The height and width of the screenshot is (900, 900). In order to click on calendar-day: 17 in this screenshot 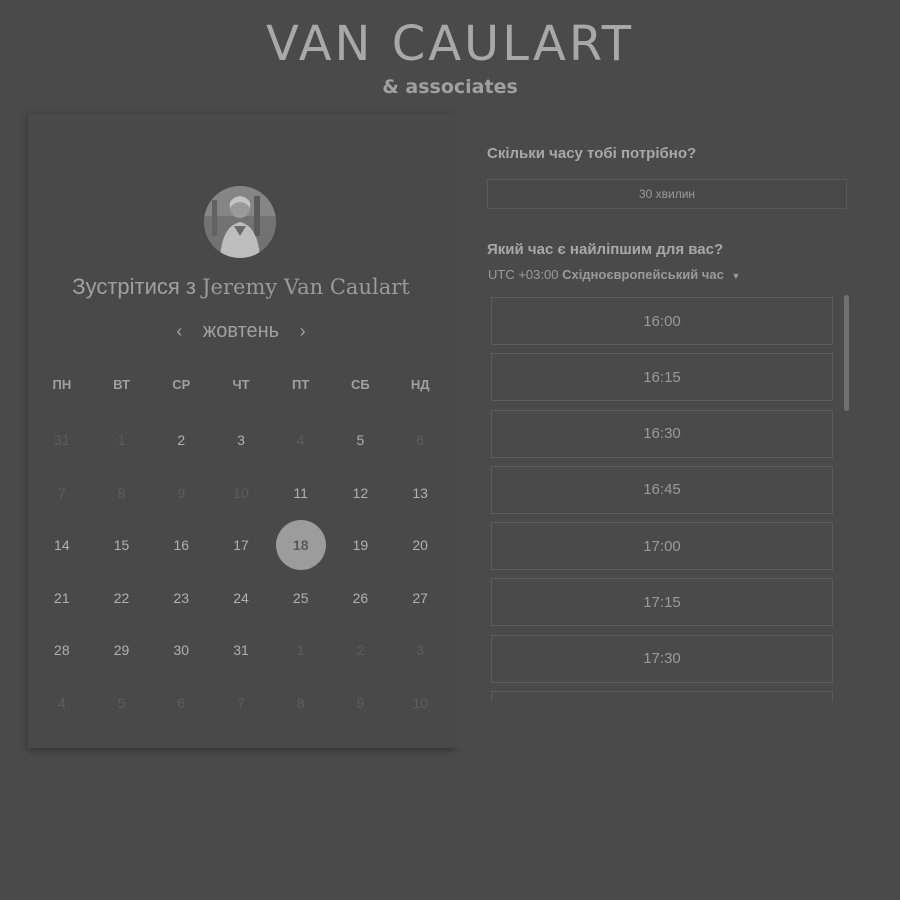, I will do `click(241, 545)`.